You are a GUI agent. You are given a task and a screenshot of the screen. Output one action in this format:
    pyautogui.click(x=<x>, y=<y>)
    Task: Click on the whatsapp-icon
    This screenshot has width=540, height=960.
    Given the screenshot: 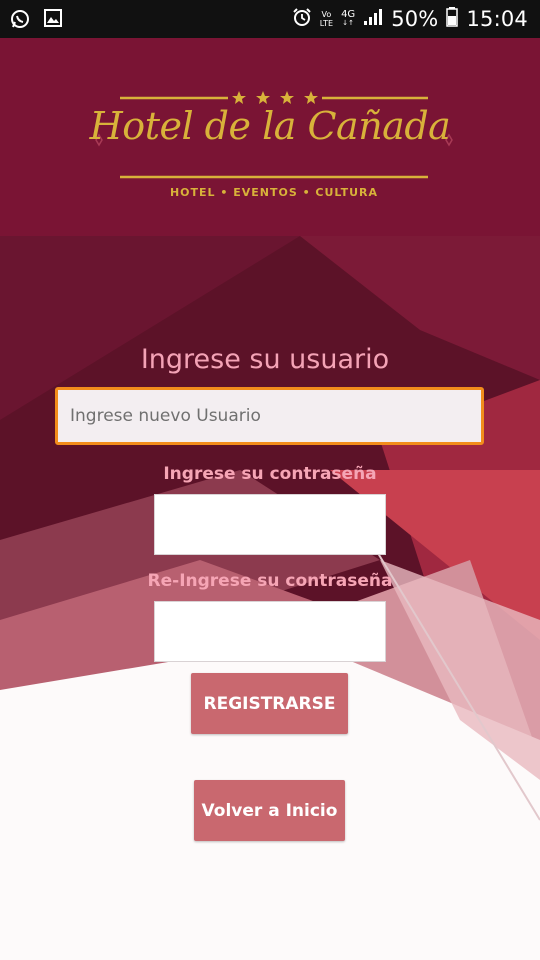 What is the action you would take?
    pyautogui.click(x=20, y=21)
    